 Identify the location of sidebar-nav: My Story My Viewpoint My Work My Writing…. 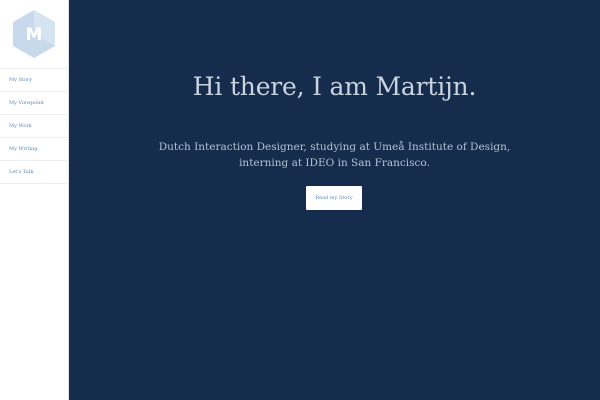
(34, 126).